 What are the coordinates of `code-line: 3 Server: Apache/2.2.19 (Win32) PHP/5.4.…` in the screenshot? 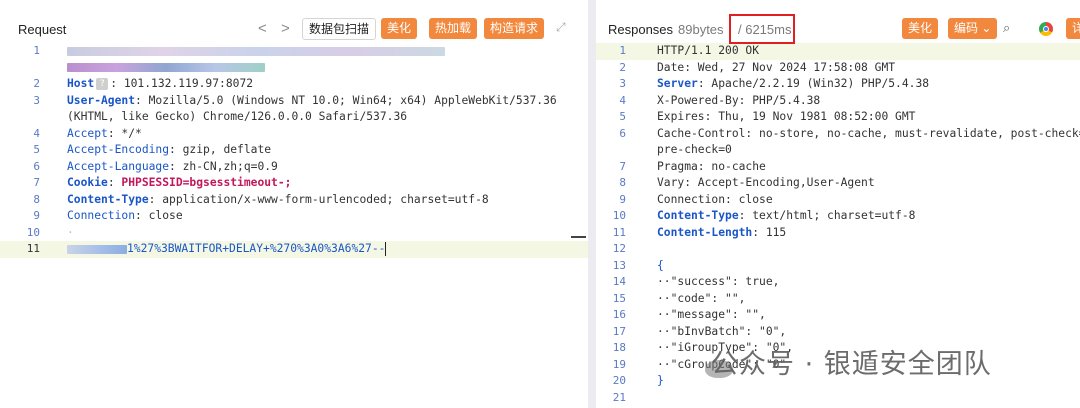 It's located at (774, 83).